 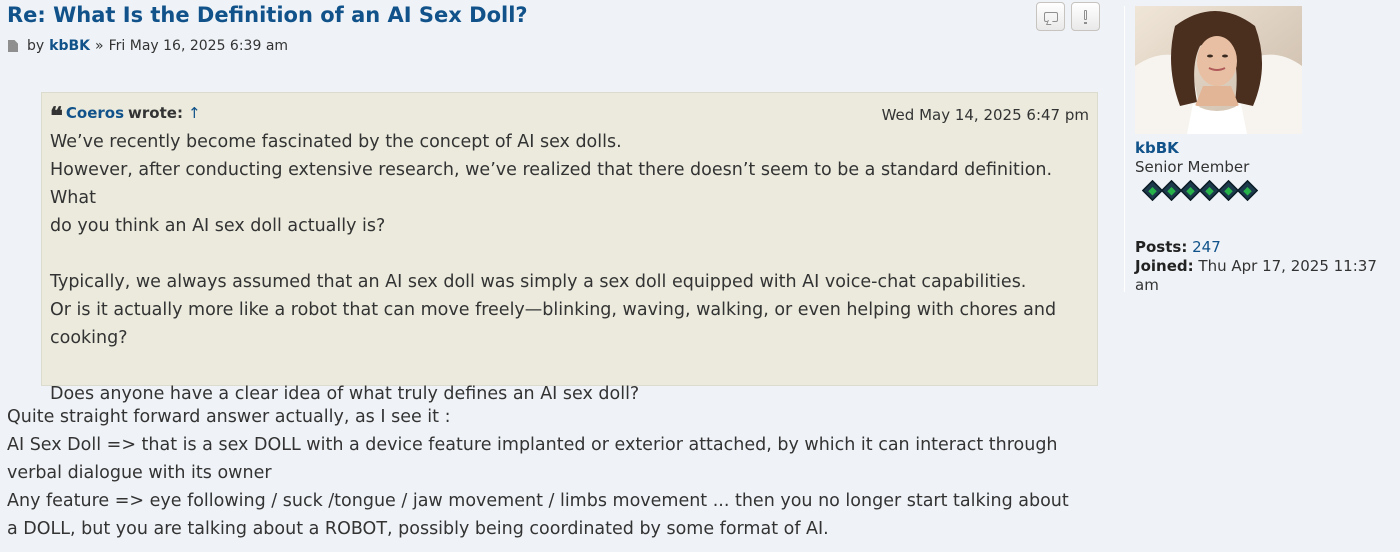 I want to click on report-icon, so click(x=1085, y=16).